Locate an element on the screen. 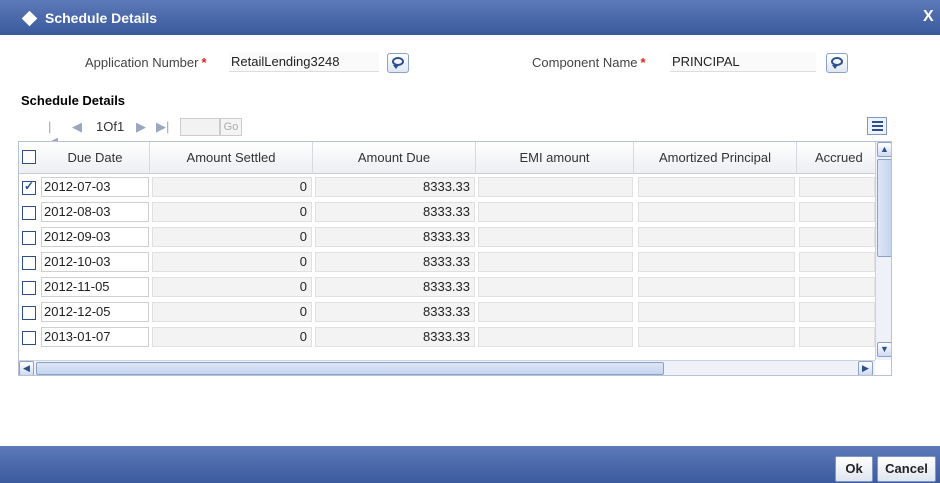  table-row: 2012-10-03 0 8333.33 is located at coordinates (447, 262).